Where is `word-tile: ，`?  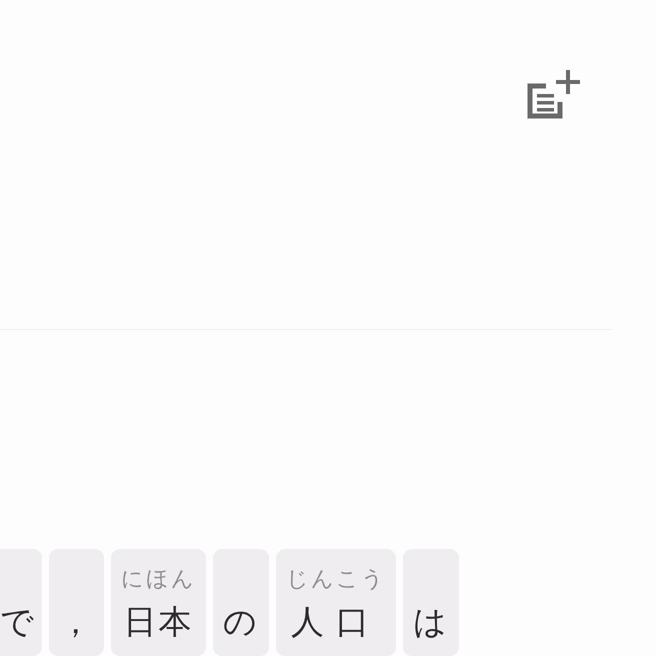
word-tile: ， is located at coordinates (76, 602).